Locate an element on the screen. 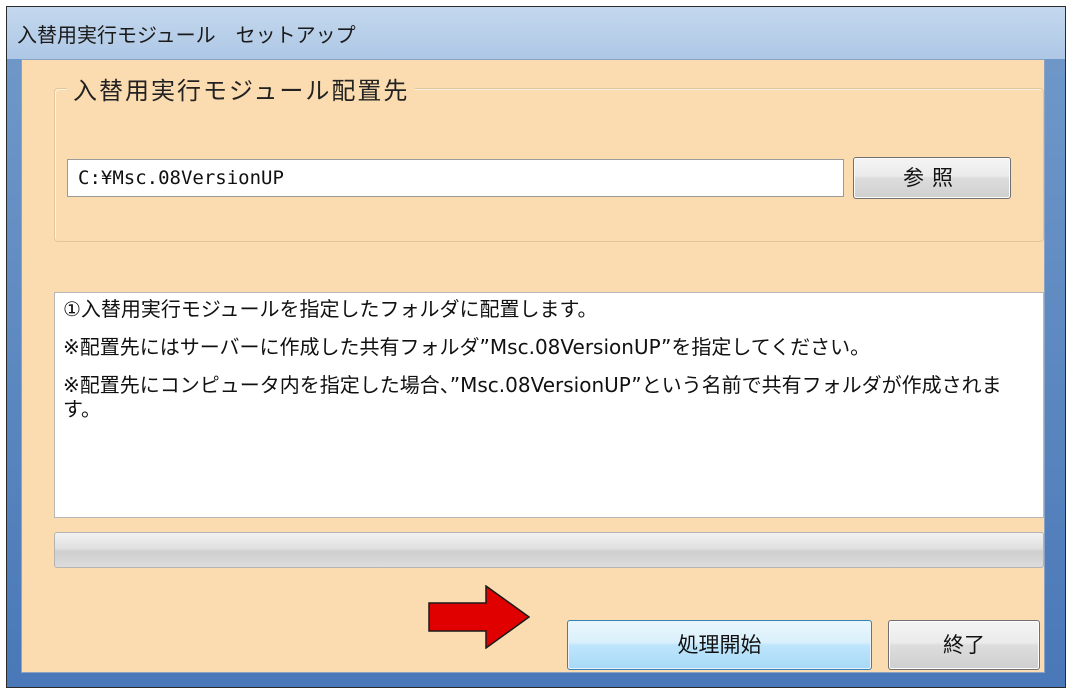 This screenshot has width=1073, height=695. browse-button: 参照 is located at coordinates (932, 178).